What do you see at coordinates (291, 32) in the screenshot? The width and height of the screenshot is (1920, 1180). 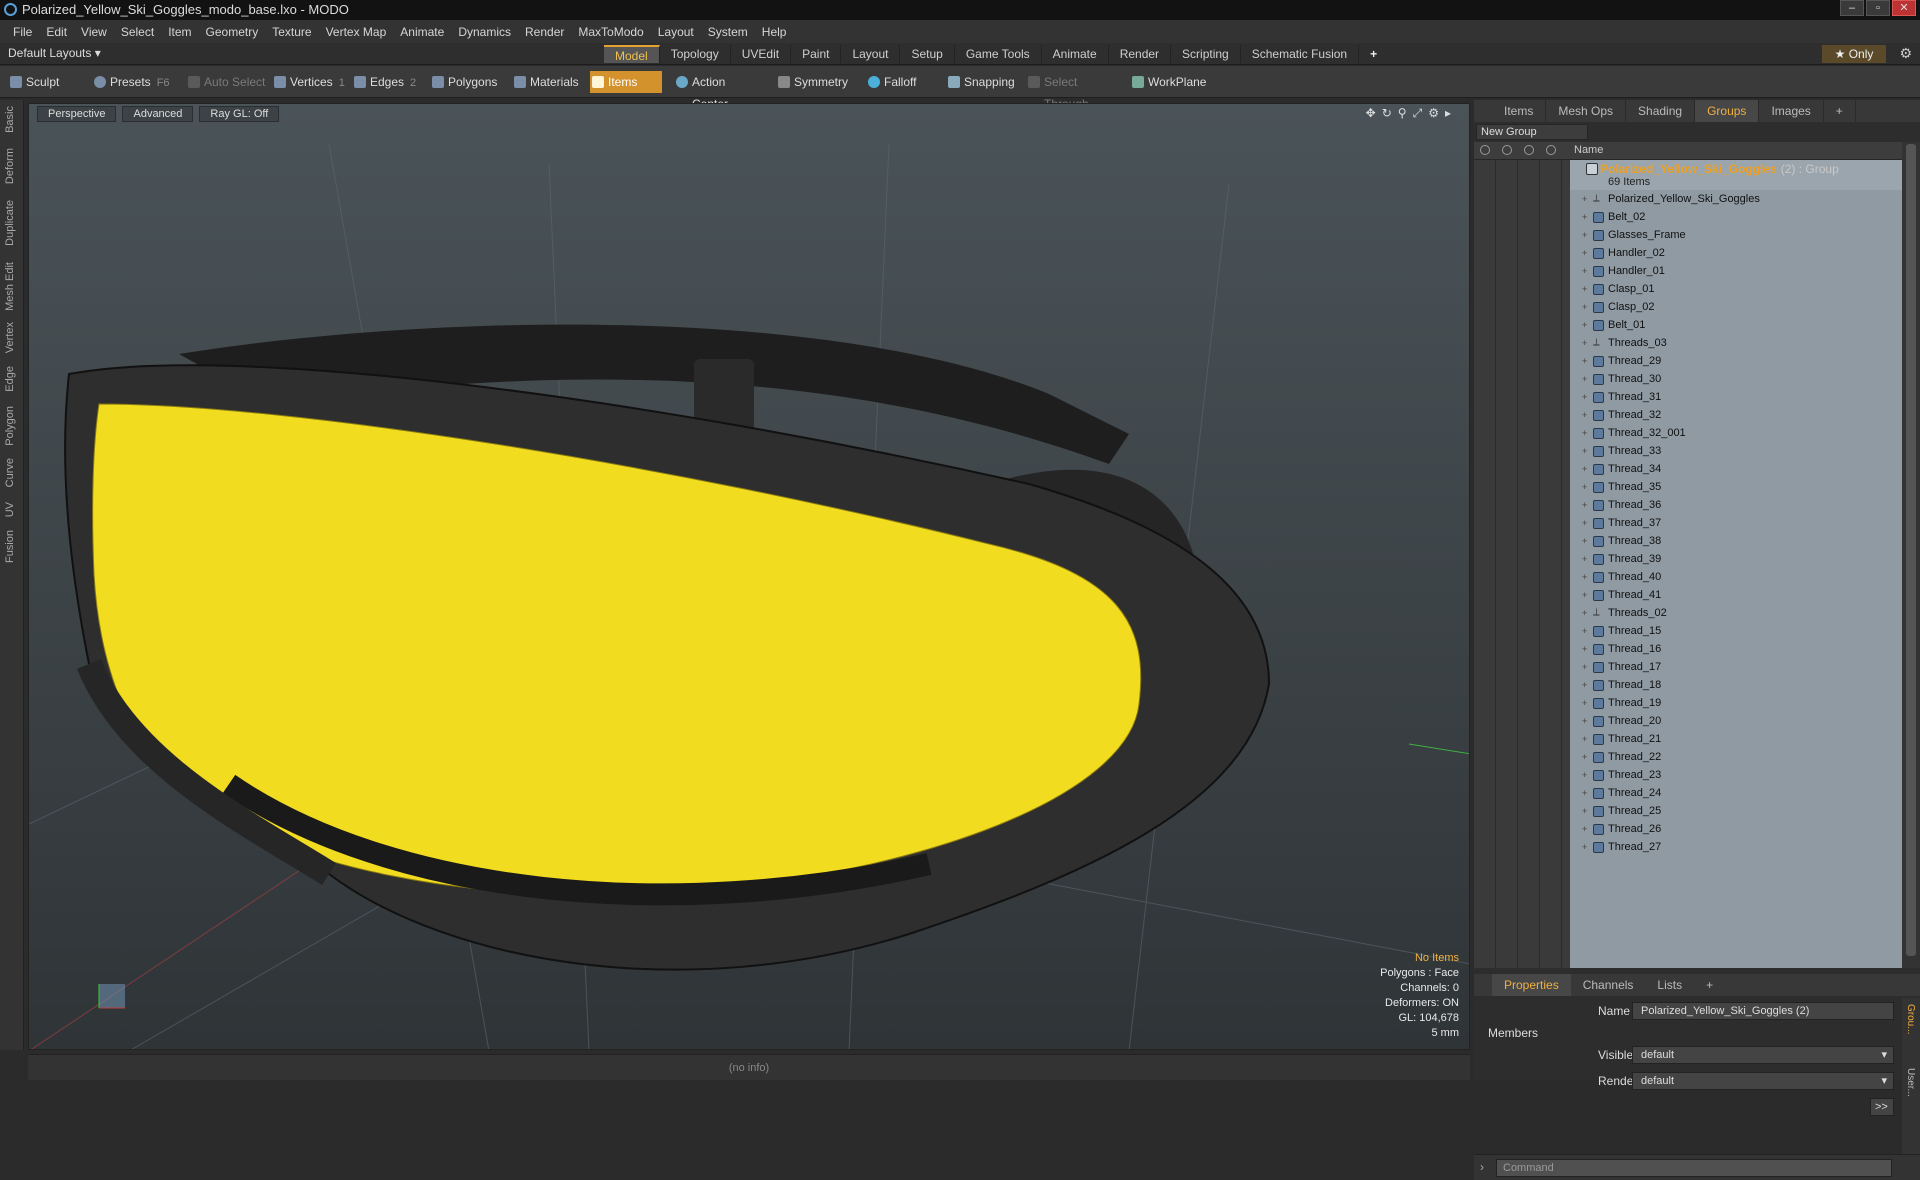 I see `menu-texture: Texture` at bounding box center [291, 32].